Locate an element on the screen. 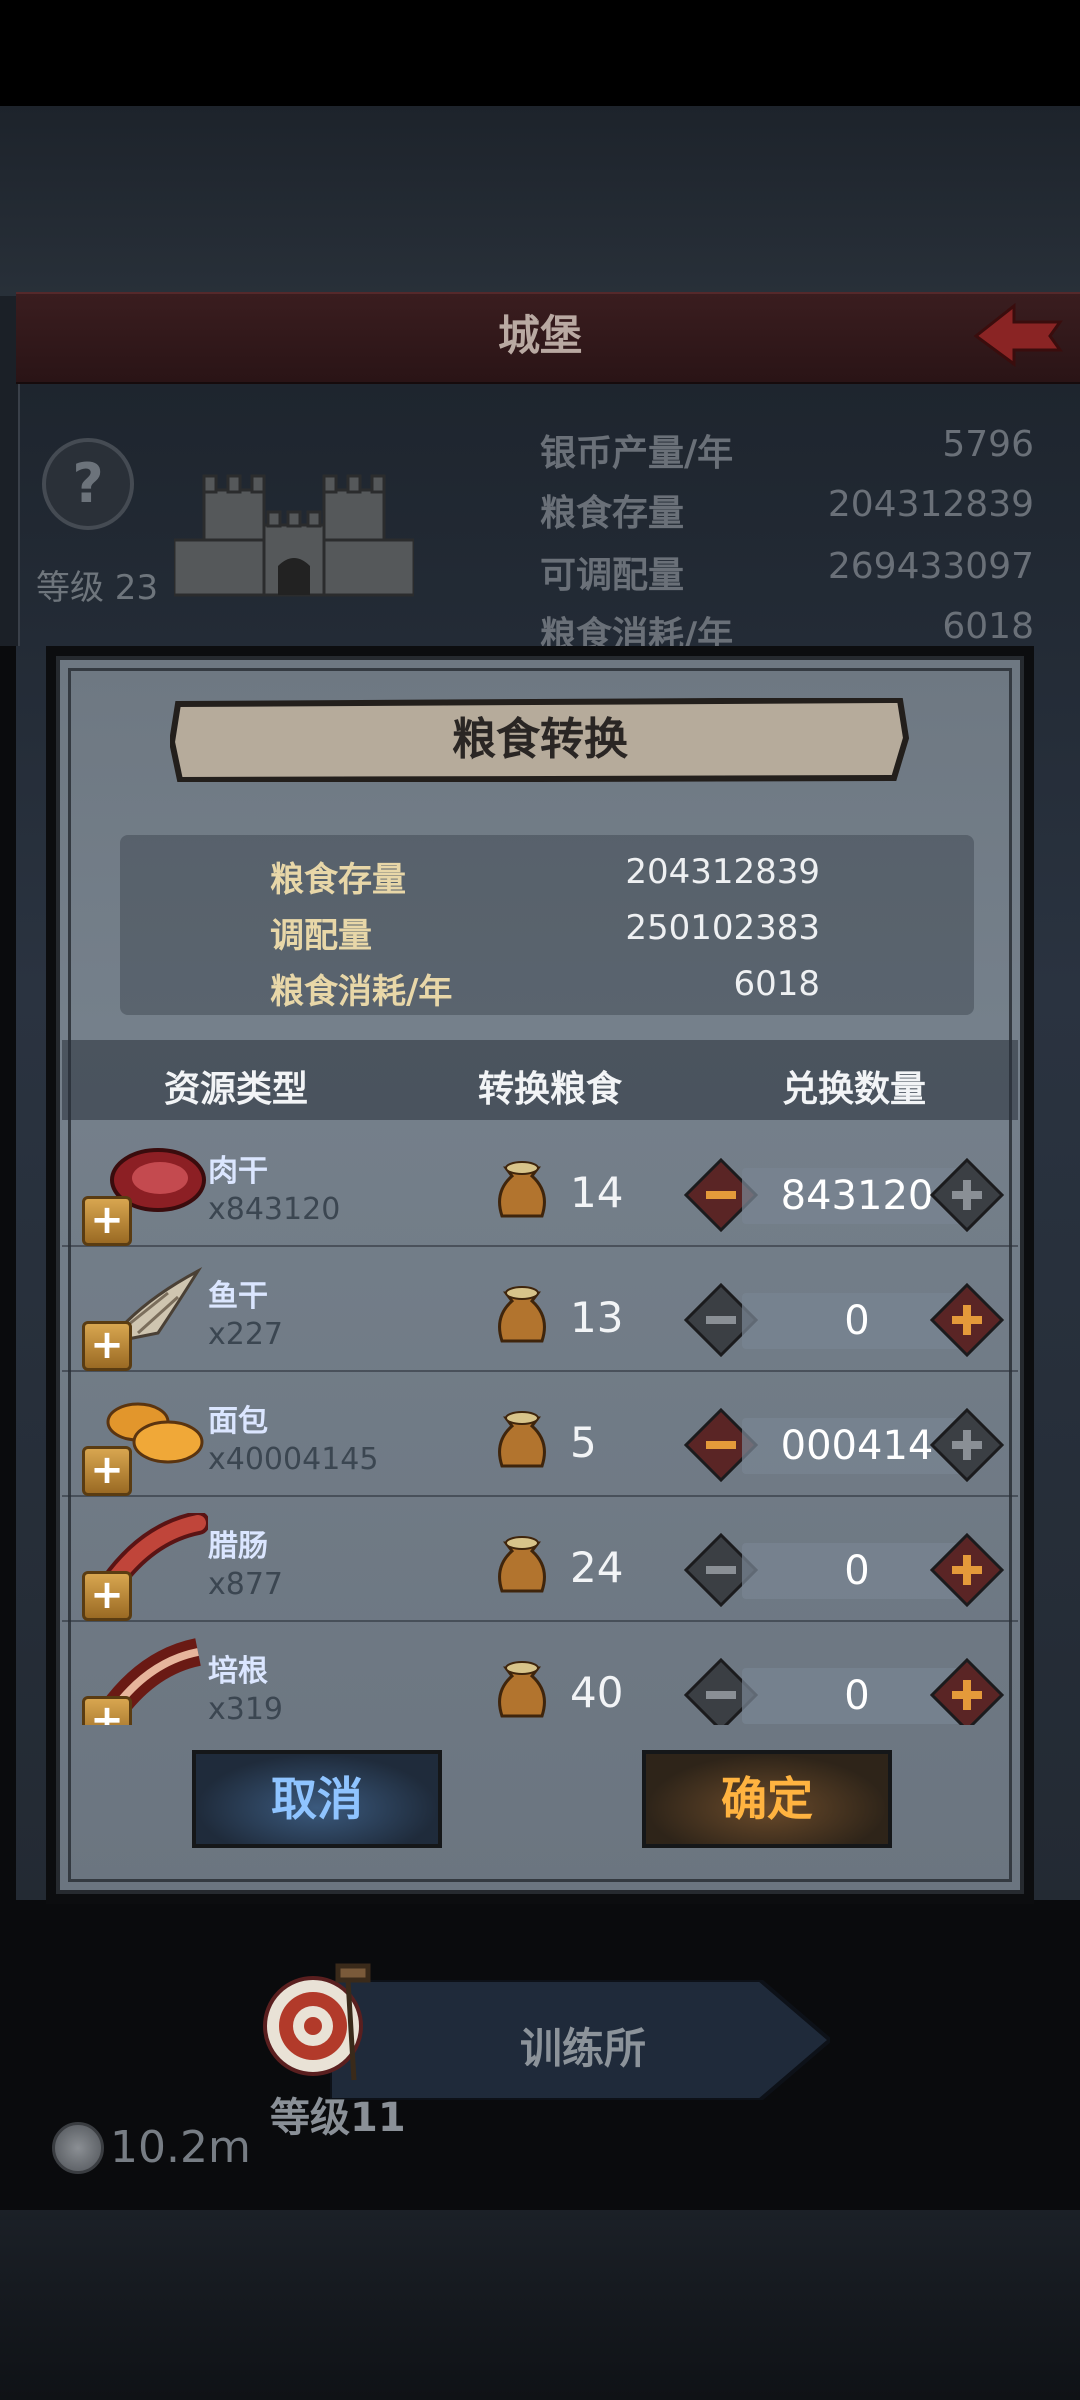  resource-count: x227 is located at coordinates (246, 1334).